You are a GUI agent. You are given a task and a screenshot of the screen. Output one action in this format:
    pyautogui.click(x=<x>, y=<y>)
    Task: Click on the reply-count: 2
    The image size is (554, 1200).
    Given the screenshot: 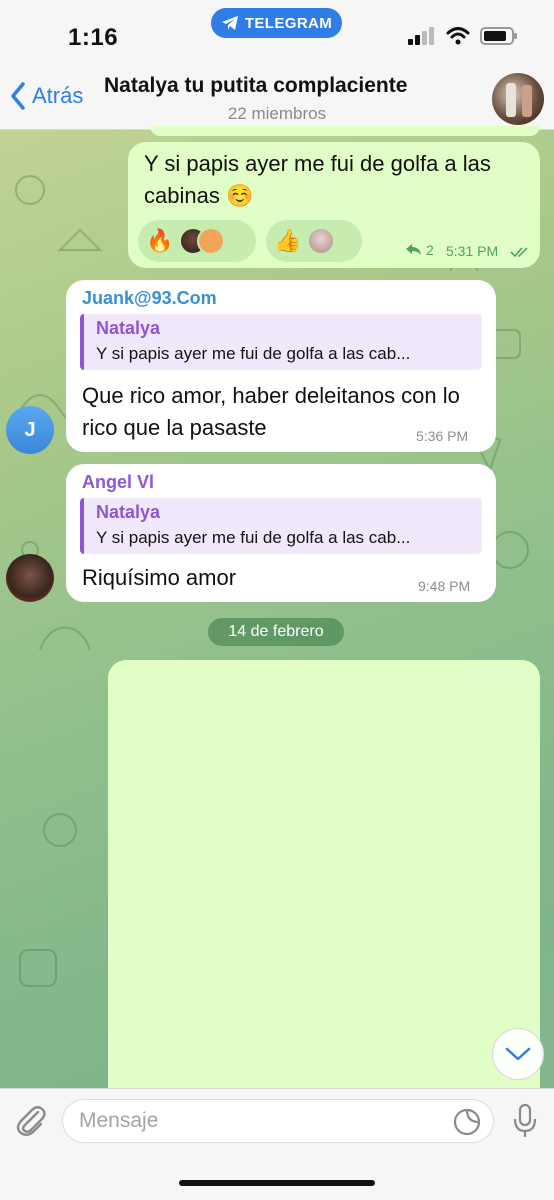 What is the action you would take?
    pyautogui.click(x=420, y=250)
    